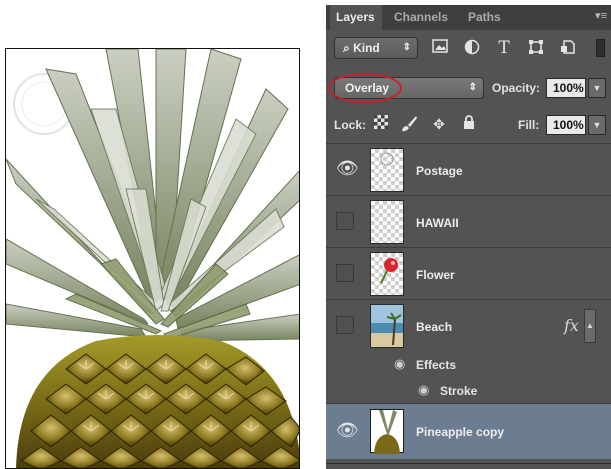 This screenshot has height=469, width=611. What do you see at coordinates (568, 48) in the screenshot?
I see `smart-object-filter-icon` at bounding box center [568, 48].